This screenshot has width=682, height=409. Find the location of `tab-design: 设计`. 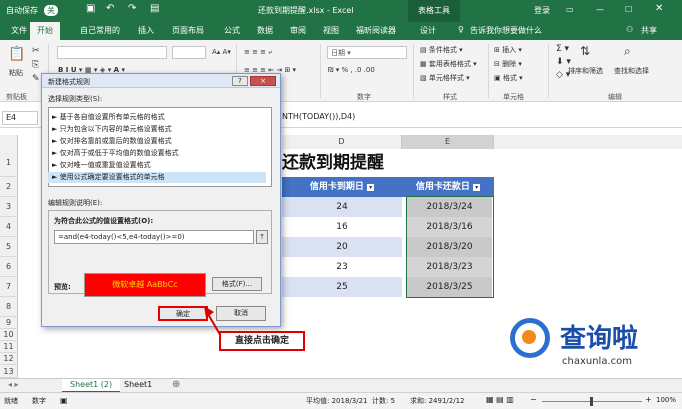

tab-design: 设计 is located at coordinates (428, 30).